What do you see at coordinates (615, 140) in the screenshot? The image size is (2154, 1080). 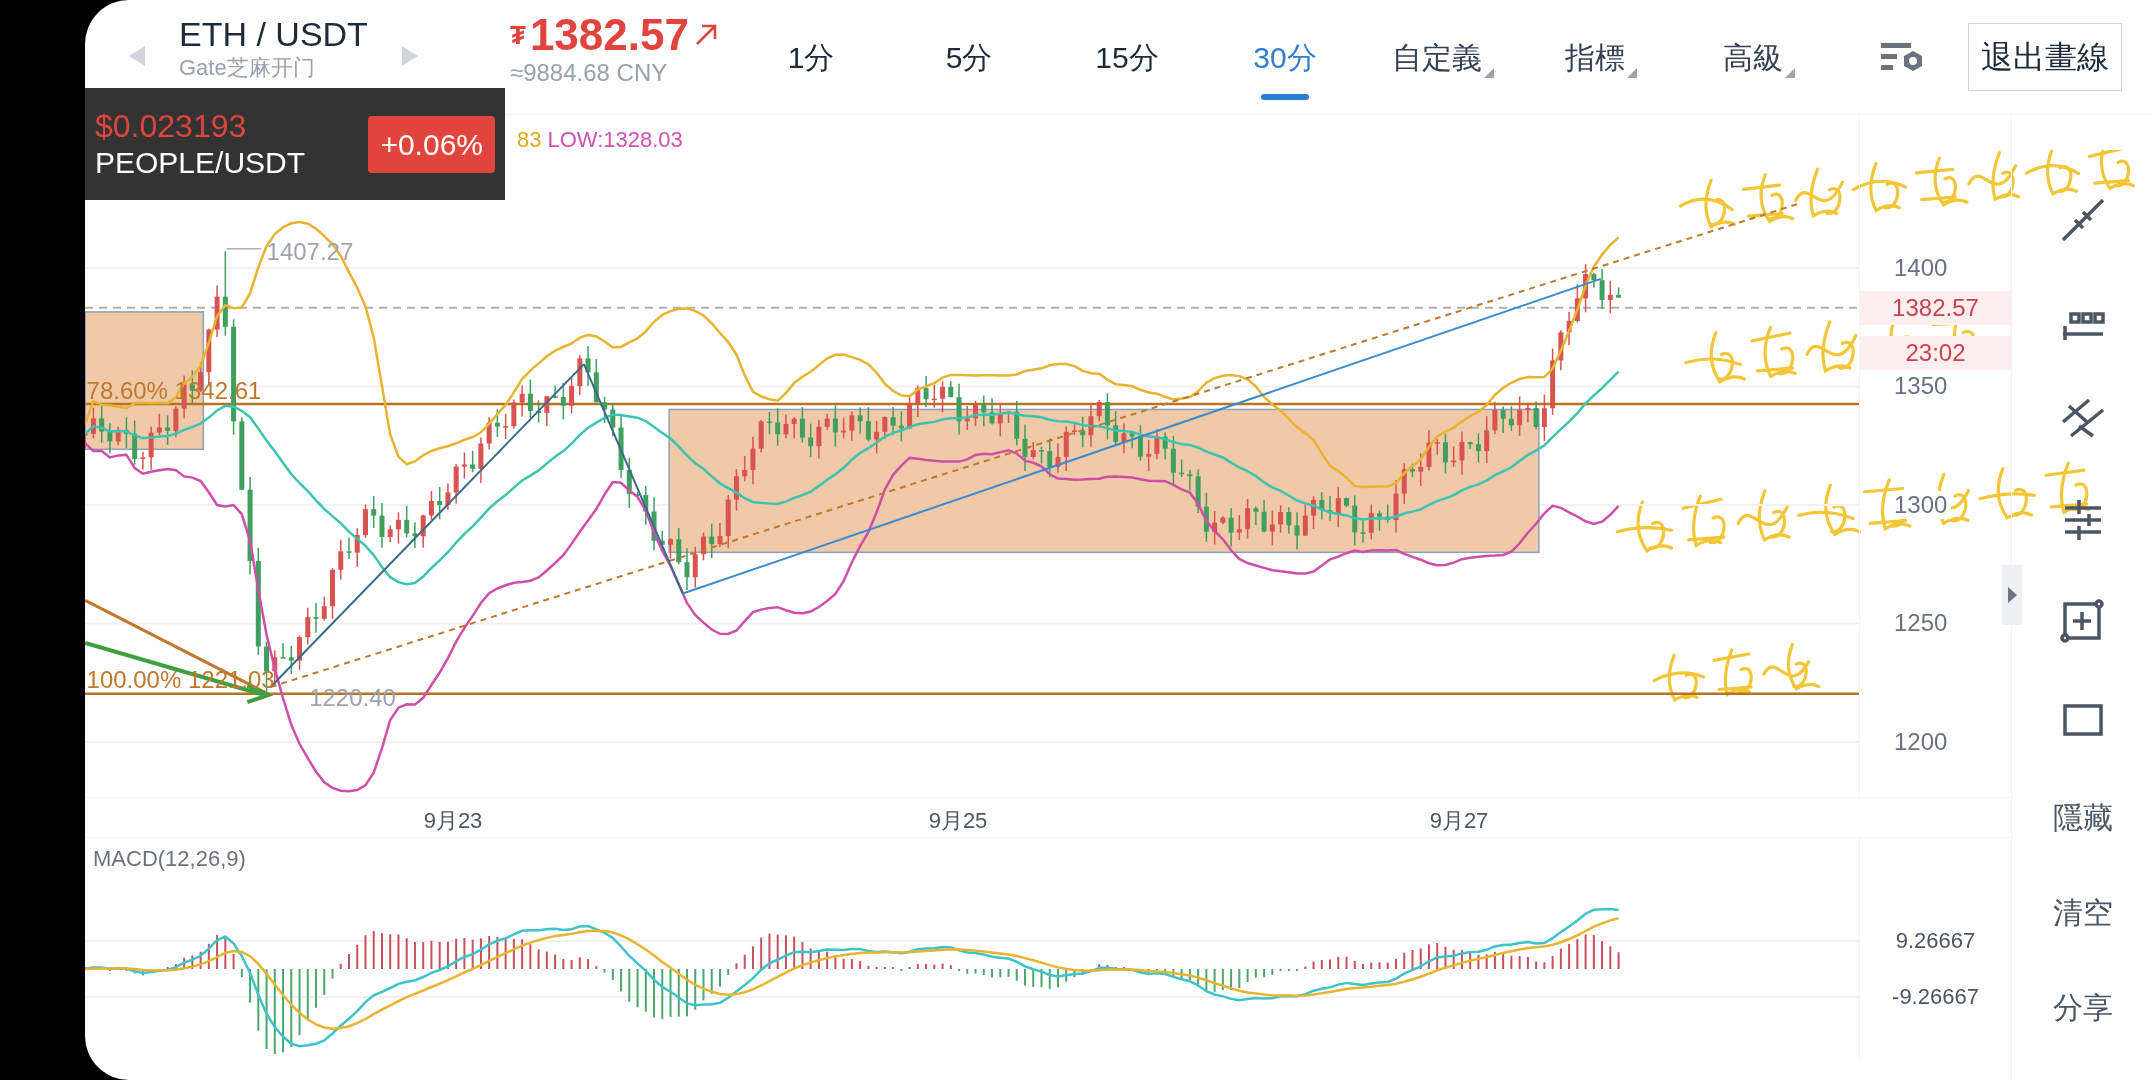 I see `indicator-value: LOW:1328.03` at bounding box center [615, 140].